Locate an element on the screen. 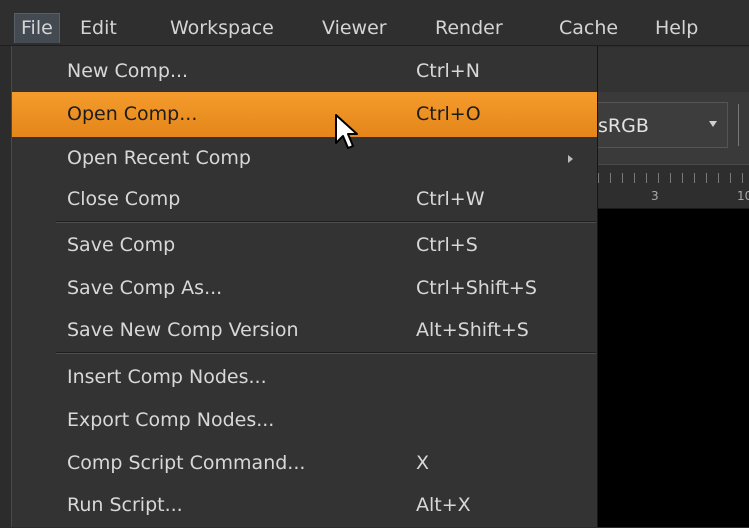 The image size is (749, 528). menu-item-shortcut: Alt+X is located at coordinates (443, 505).